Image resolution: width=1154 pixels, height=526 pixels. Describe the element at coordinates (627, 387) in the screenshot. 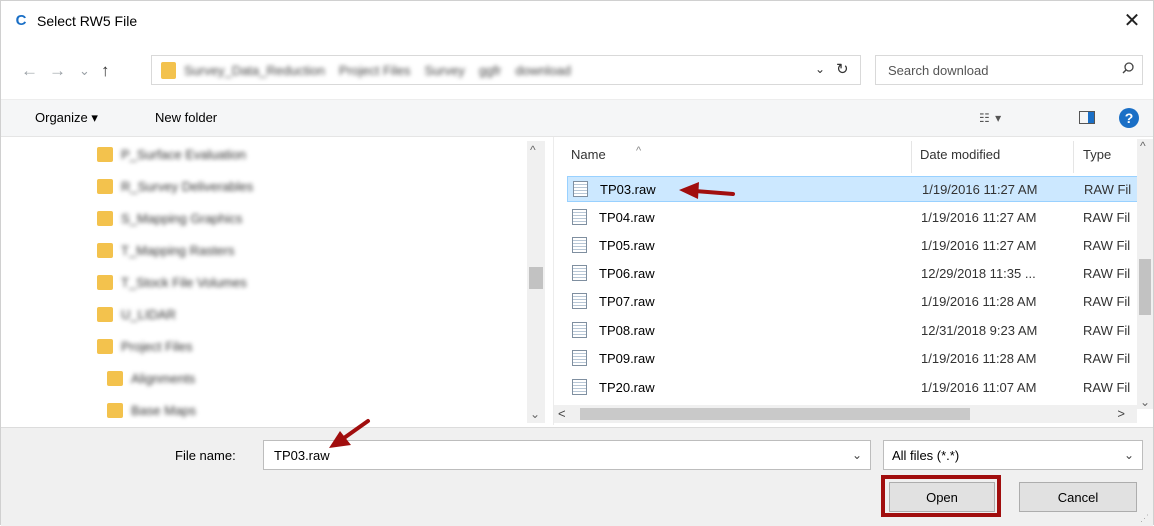

I see `file-name: TP20.raw` at that location.